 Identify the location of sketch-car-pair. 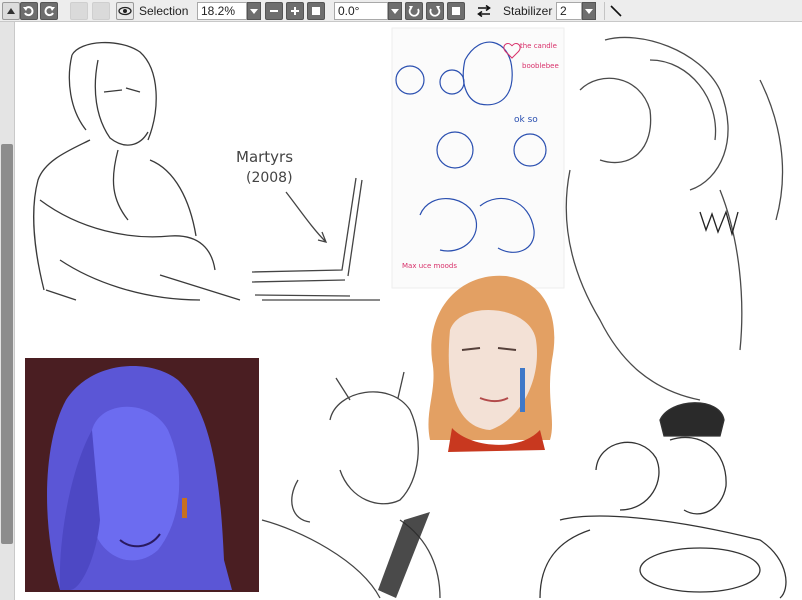
(663, 500).